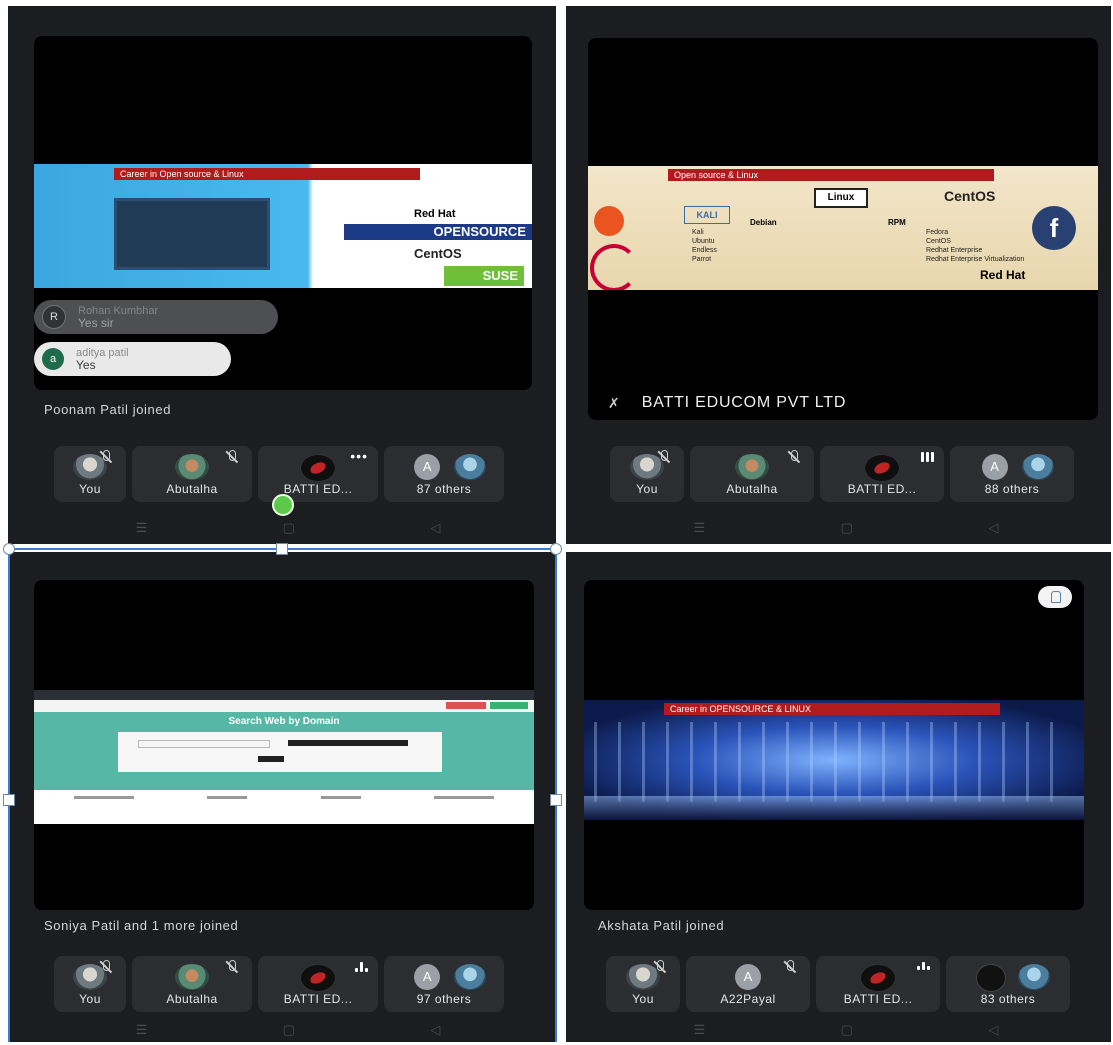 The width and height of the screenshot is (1113, 1045). Describe the element at coordinates (509, 705) in the screenshot. I see `login-button` at that location.